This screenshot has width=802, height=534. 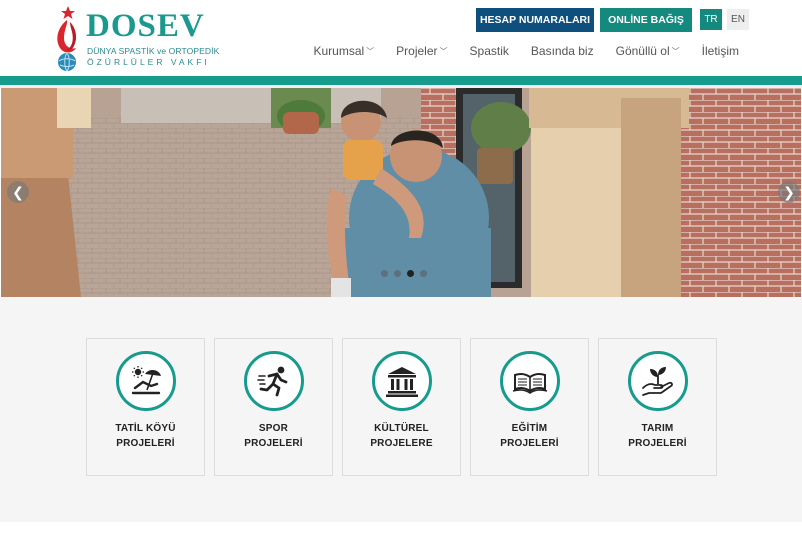 I want to click on nav-item-label: Spastik, so click(x=489, y=51).